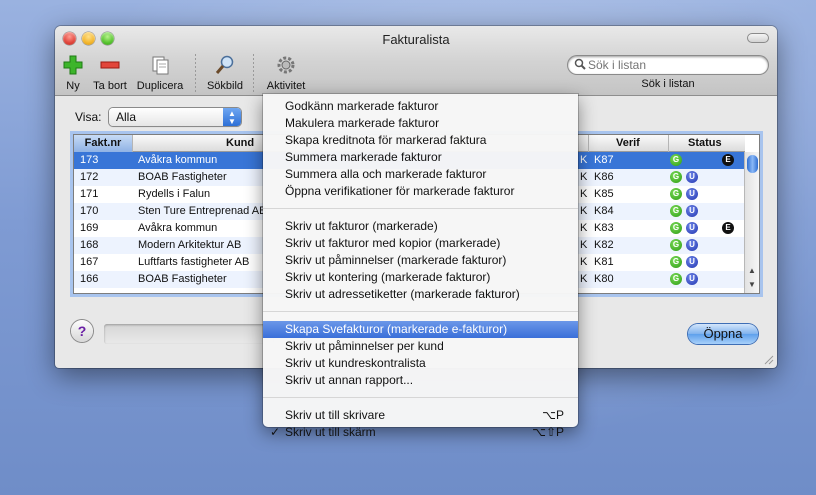  I want to click on checkmark-icon: ✓, so click(275, 432).